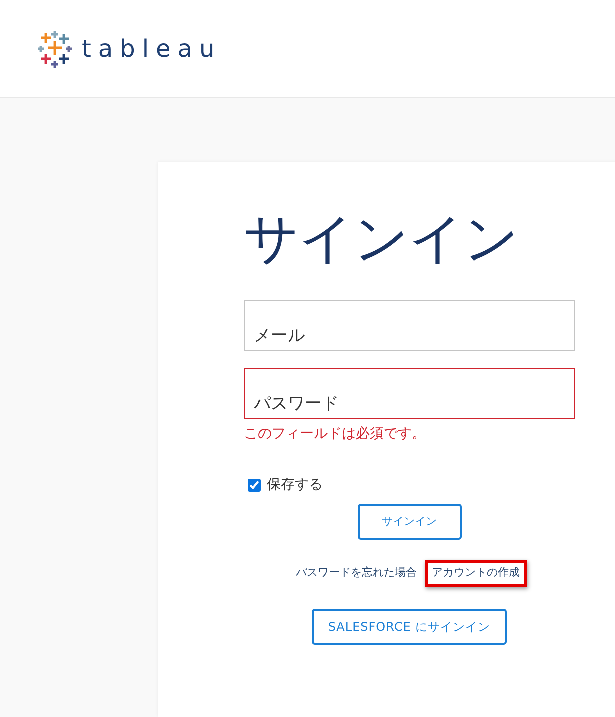 The height and width of the screenshot is (717, 615). Describe the element at coordinates (409, 626) in the screenshot. I see `salesforce-signin-button: SALESFORCE にサインイン` at that location.